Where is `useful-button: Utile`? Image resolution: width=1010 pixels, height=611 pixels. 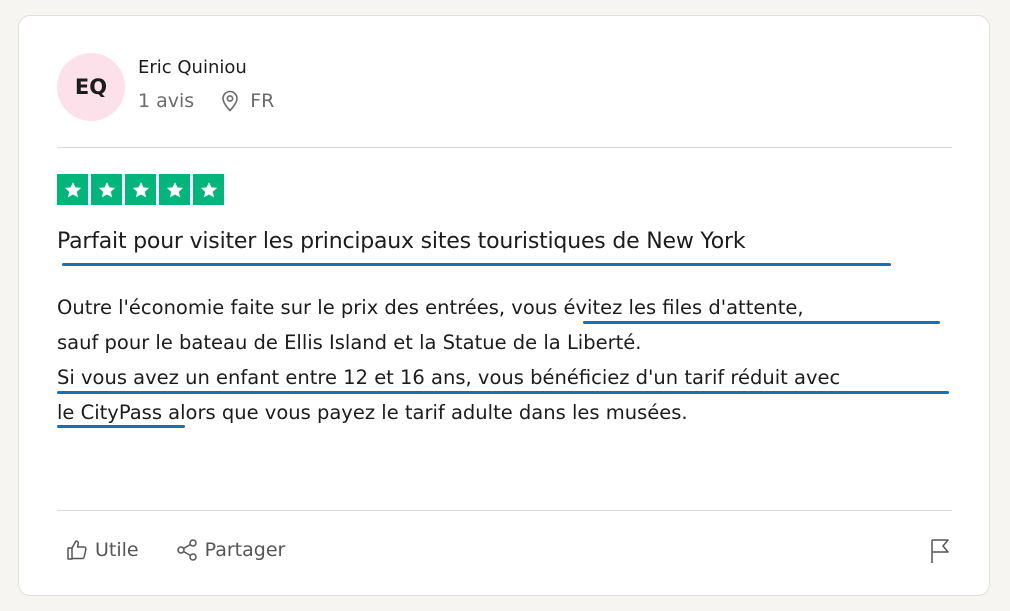 useful-button: Utile is located at coordinates (102, 550).